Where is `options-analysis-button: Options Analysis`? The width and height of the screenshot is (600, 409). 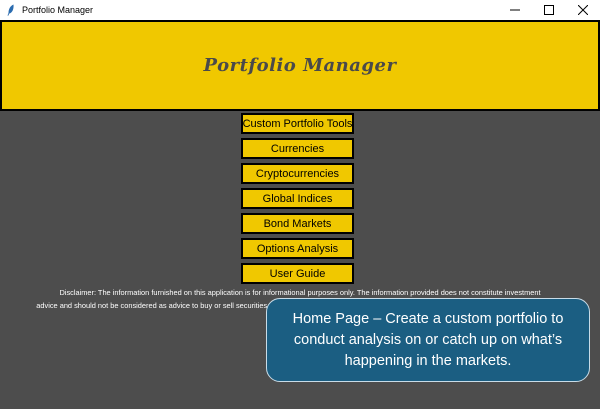
options-analysis-button: Options Analysis is located at coordinates (297, 248).